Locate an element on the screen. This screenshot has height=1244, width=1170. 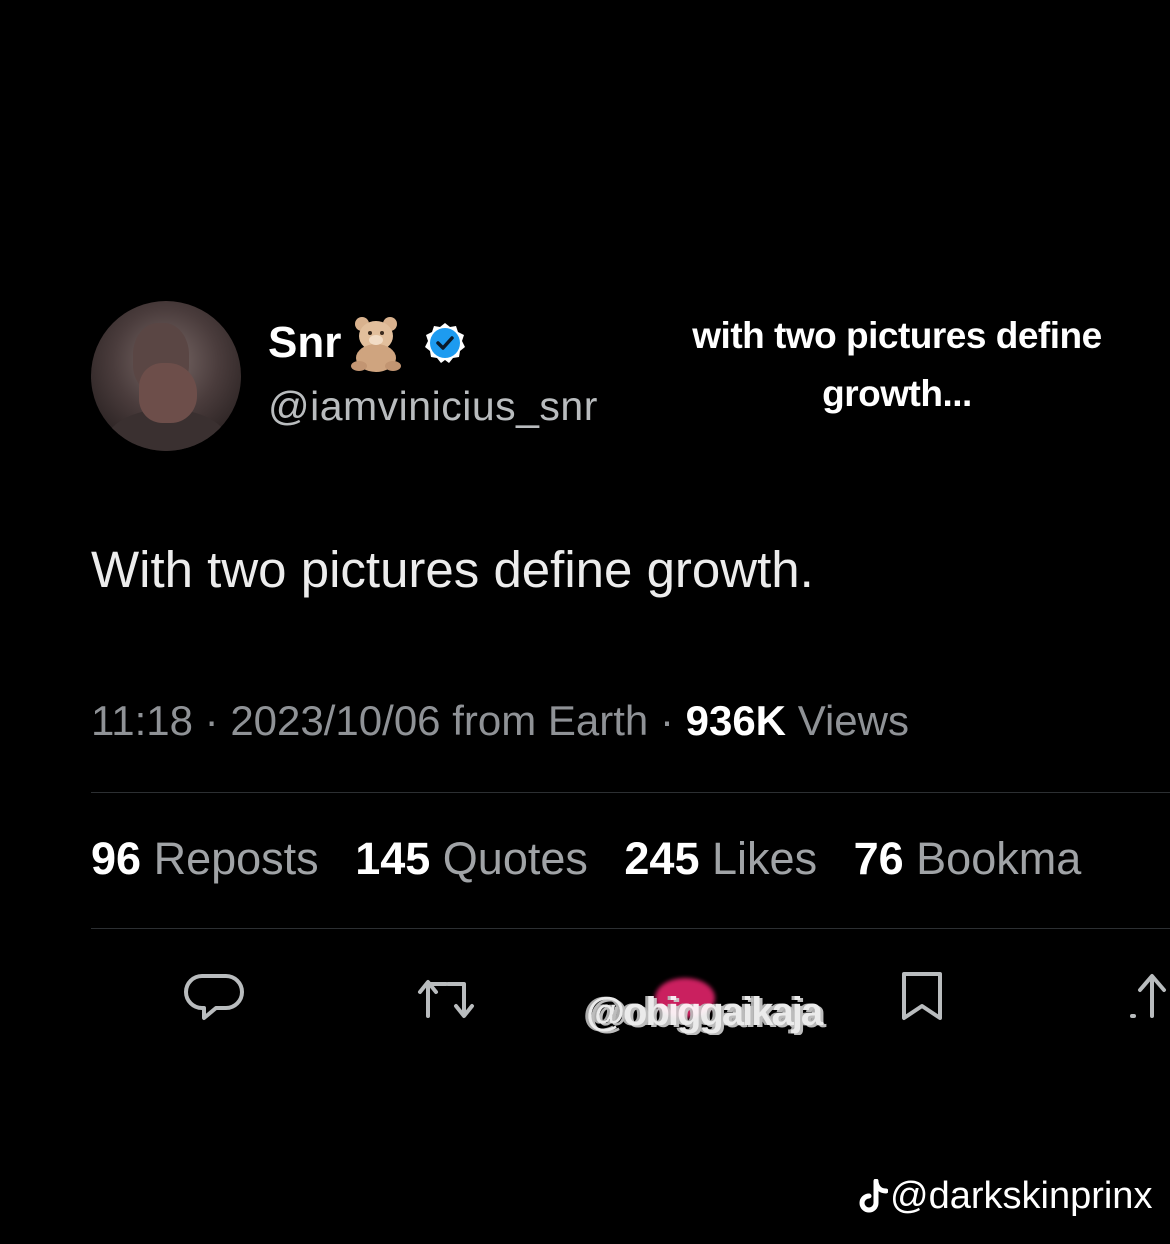
bookmarks-stat: 76 Bookma is located at coordinates (968, 858).